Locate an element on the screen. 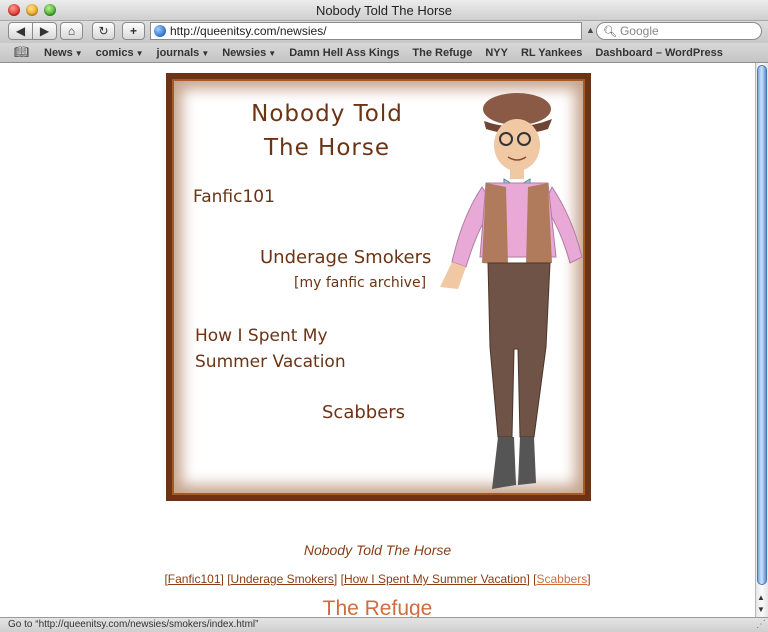 The height and width of the screenshot is (632, 768). bookmark-item: Damn Hell Ass Kings is located at coordinates (344, 53).